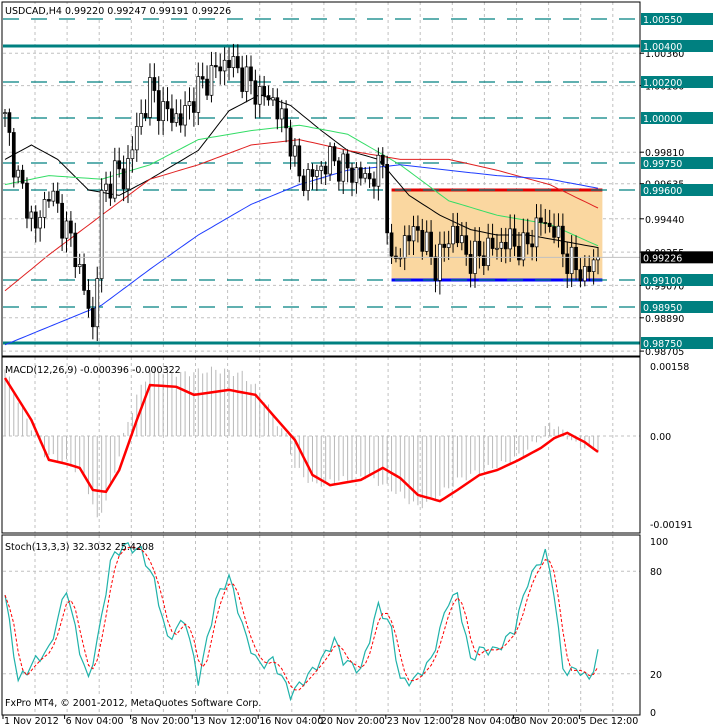 Image resolution: width=713 pixels, height=727 pixels. I want to click on macd-tick-label: -0.00191, so click(671, 525).